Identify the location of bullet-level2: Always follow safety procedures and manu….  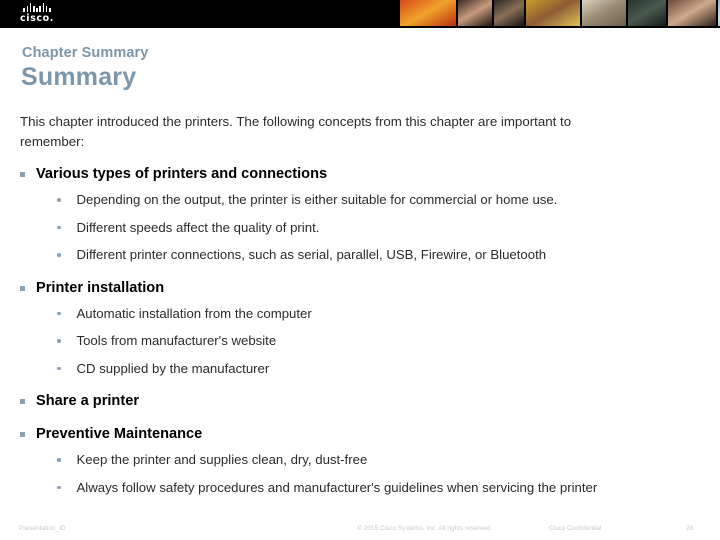
(368, 488).